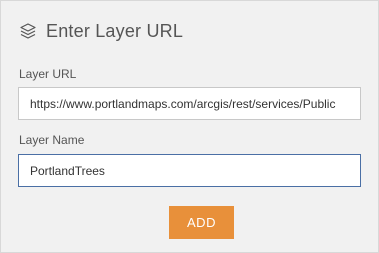 The image size is (379, 253). What do you see at coordinates (189, 170) in the screenshot?
I see `layer-name-input` at bounding box center [189, 170].